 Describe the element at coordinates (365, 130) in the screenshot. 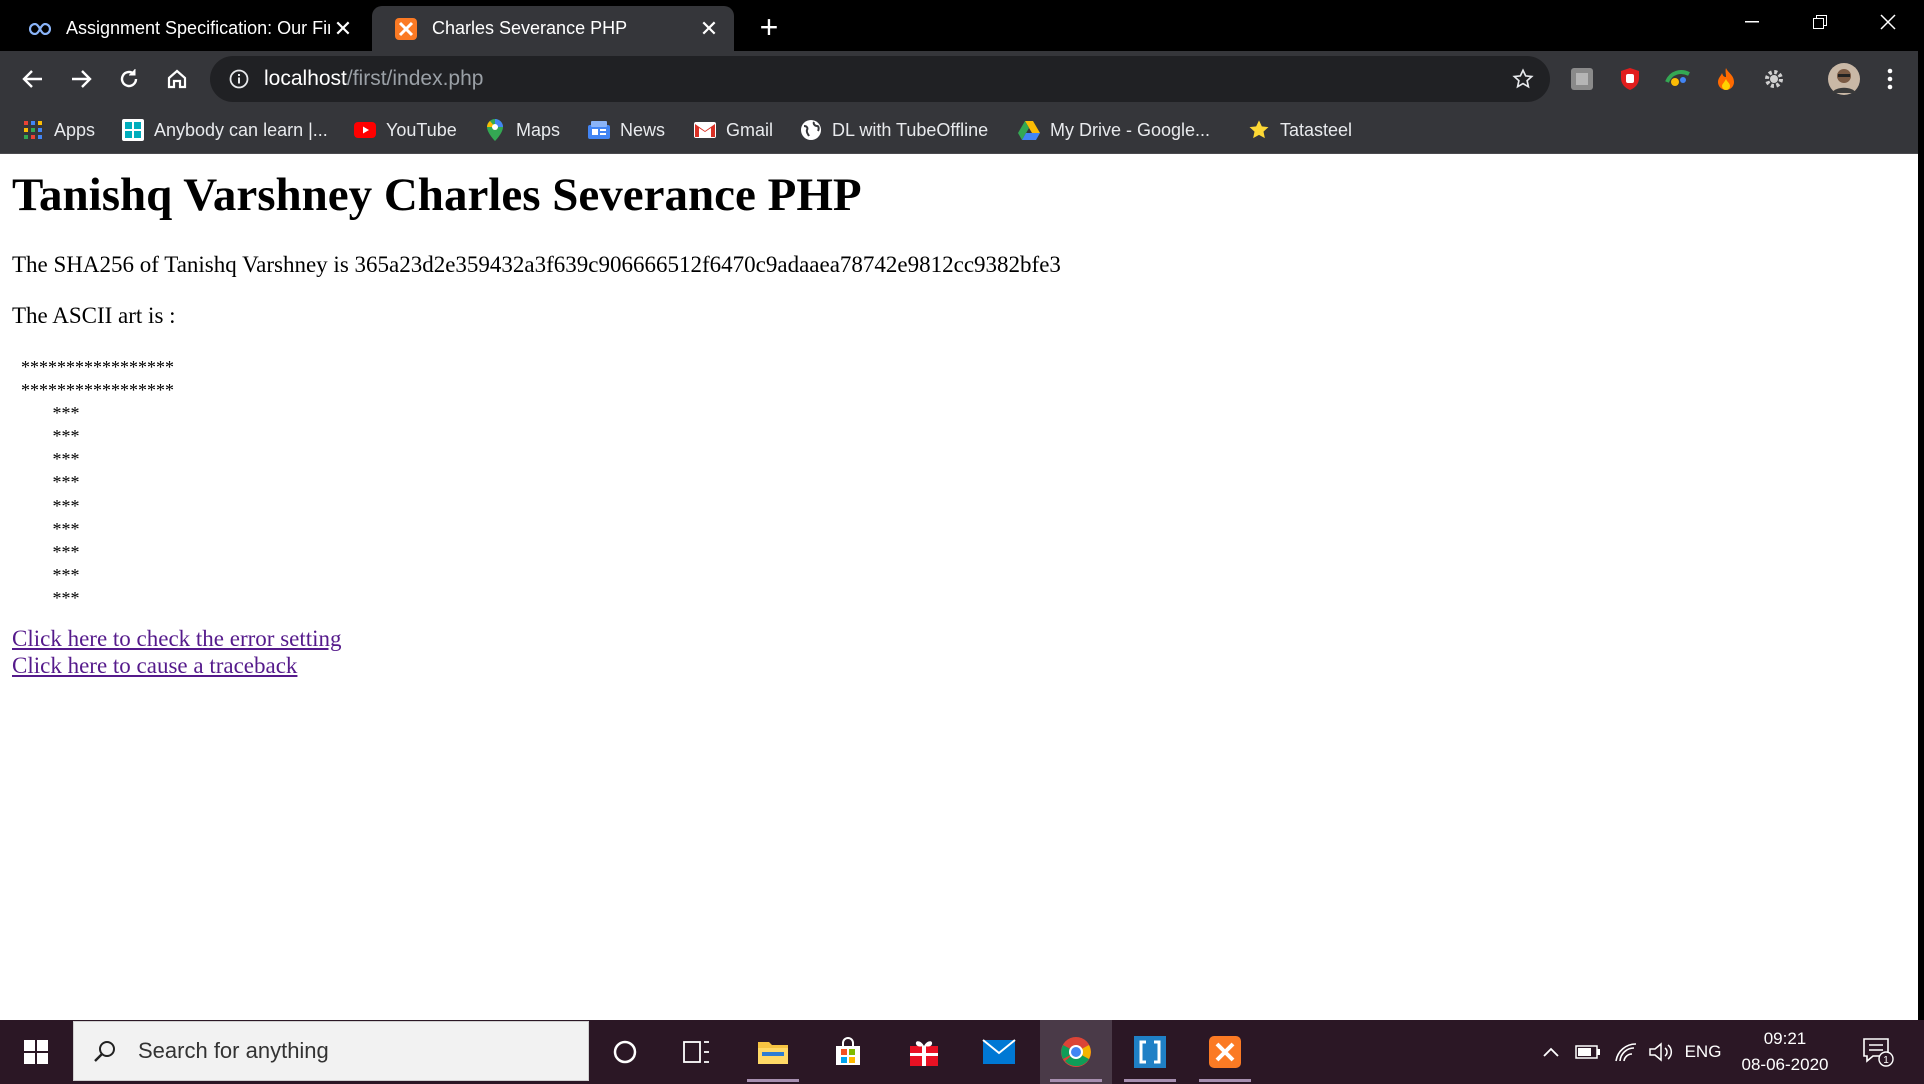

I see `youtube-icon` at that location.